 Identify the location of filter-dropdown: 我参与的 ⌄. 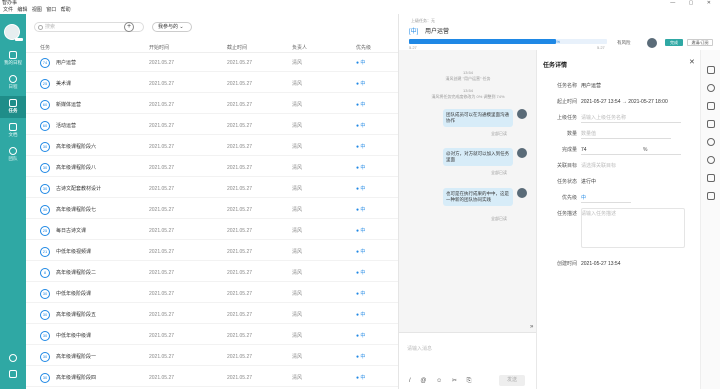
(172, 27).